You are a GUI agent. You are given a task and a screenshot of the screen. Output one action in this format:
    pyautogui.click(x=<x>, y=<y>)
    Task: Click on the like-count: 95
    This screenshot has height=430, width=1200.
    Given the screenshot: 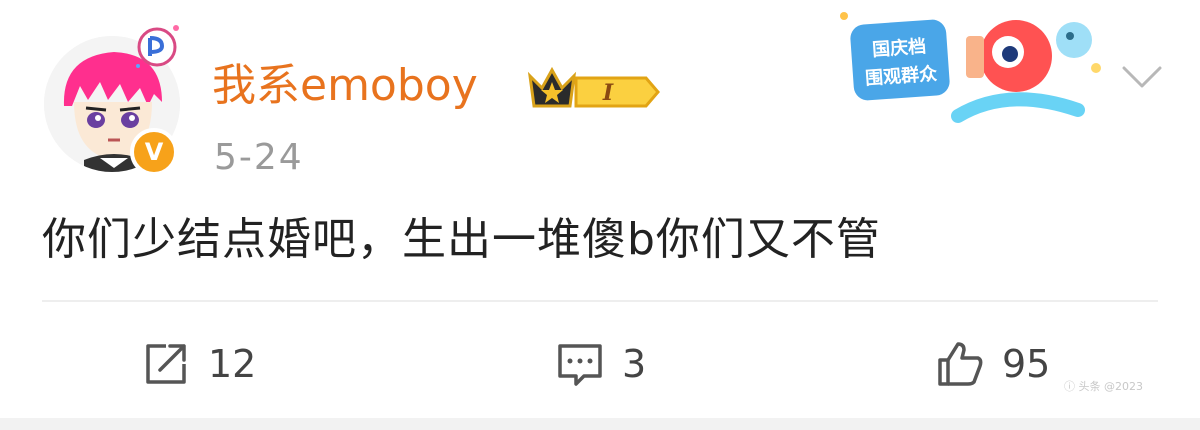 What is the action you would take?
    pyautogui.click(x=1026, y=364)
    